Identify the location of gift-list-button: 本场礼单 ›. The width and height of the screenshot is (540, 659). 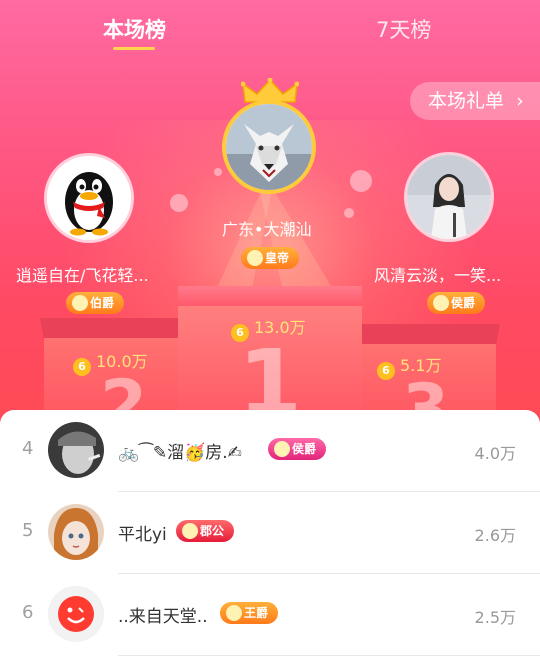
(475, 101).